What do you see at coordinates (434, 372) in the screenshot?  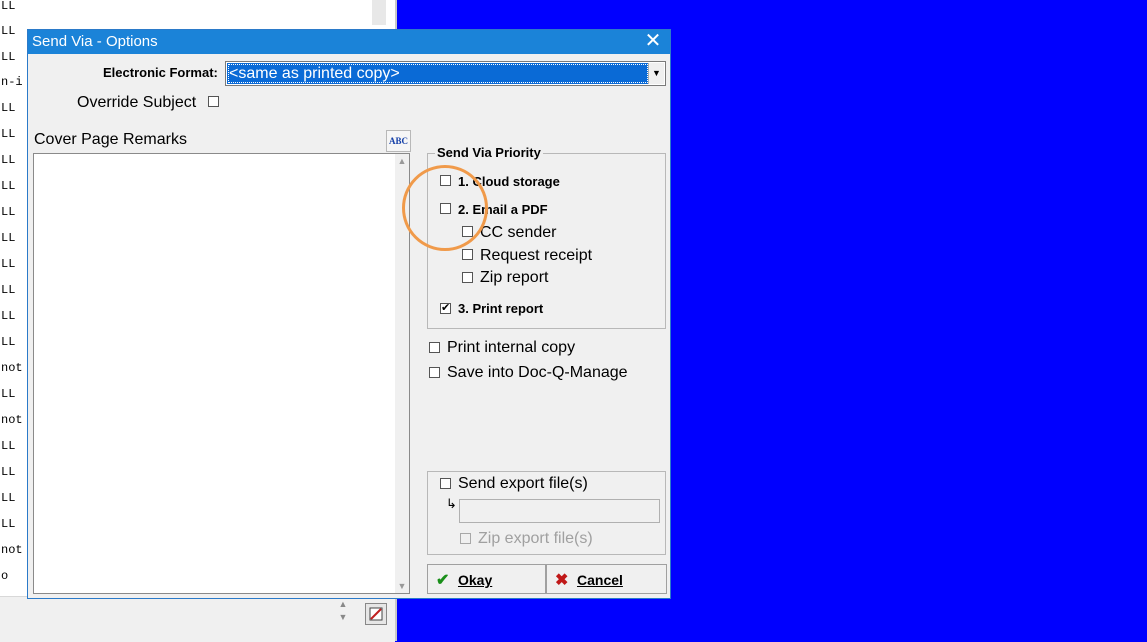 I see `save-into-doc-checkbox` at bounding box center [434, 372].